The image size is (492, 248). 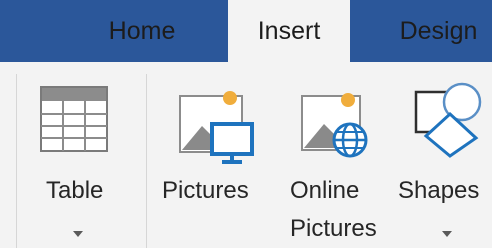 I want to click on ribbon-edge-divider, so click(x=16, y=161).